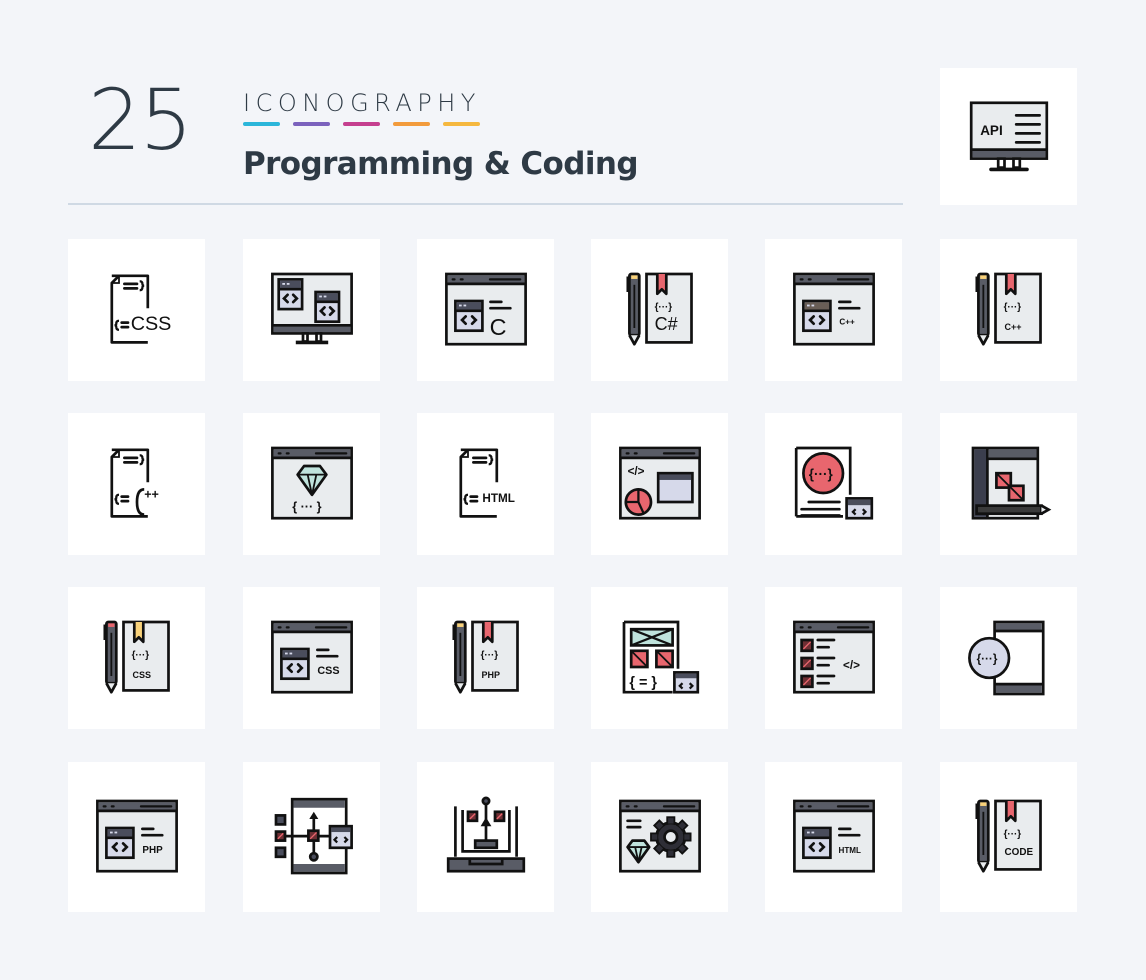 The width and height of the screenshot is (1146, 980). Describe the element at coordinates (485, 204) in the screenshot. I see `divider` at that location.